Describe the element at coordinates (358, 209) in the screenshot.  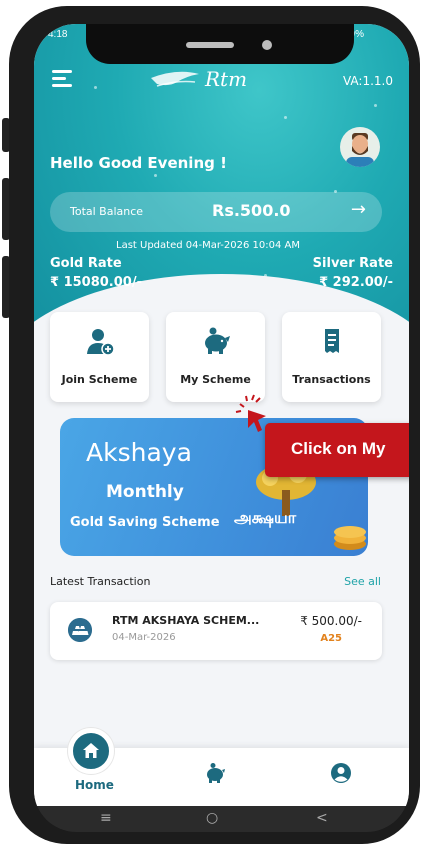
I see `arrow-right-icon: →` at that location.